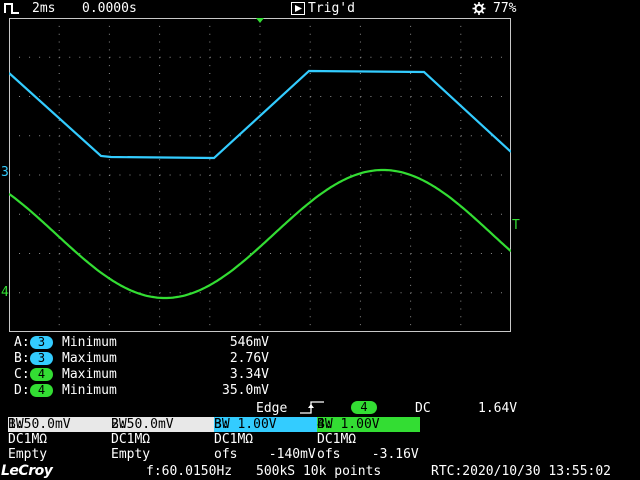  Describe the element at coordinates (162, 440) in the screenshot. I see `channel-2-panel: 2:50.0mV BW DC1MΩ Empty` at that location.